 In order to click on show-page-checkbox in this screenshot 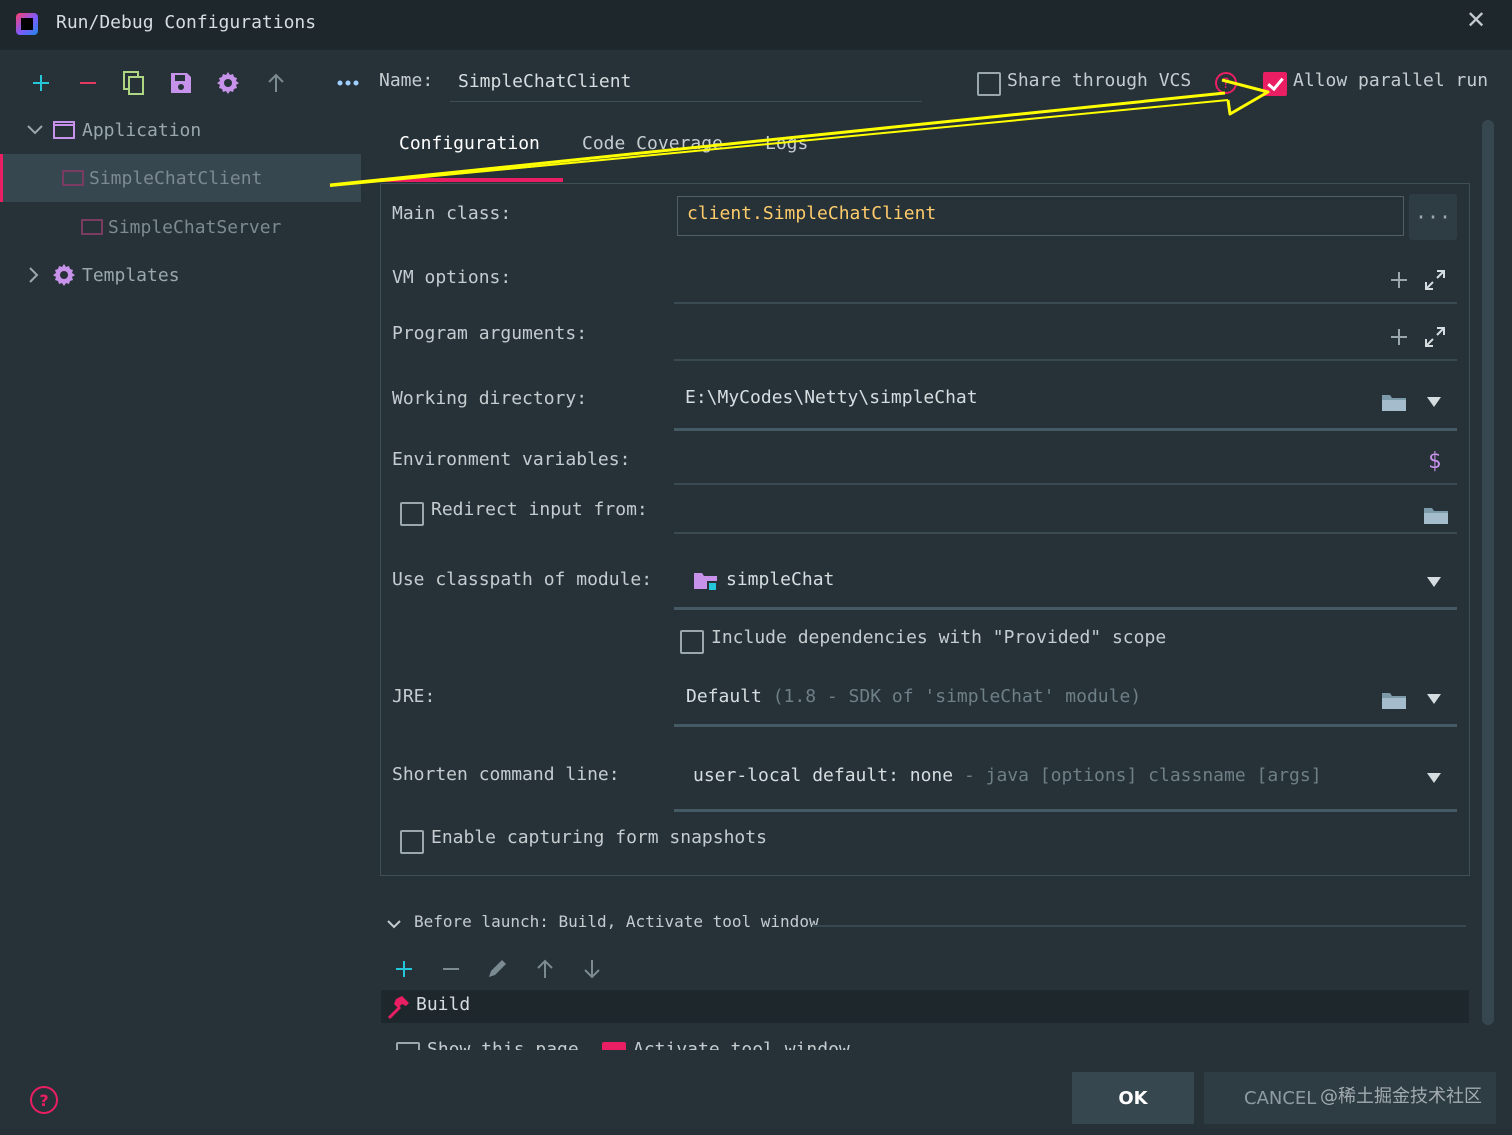, I will do `click(408, 1046)`.